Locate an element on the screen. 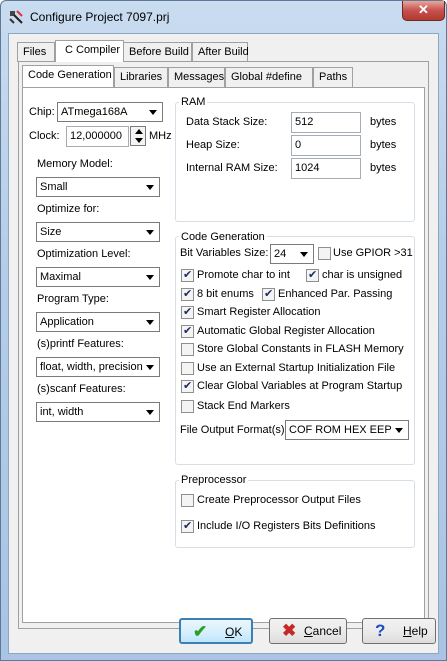 This screenshot has width=447, height=661. close-button: ✕ is located at coordinates (423, 11).